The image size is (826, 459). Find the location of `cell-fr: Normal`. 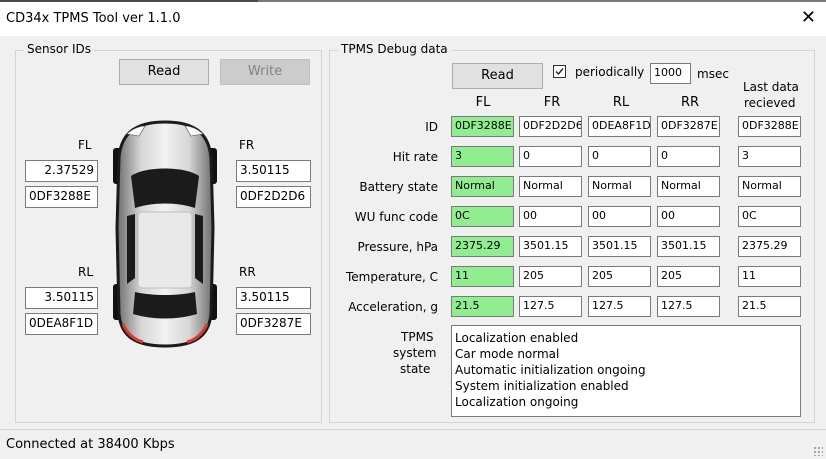

cell-fr: Normal is located at coordinates (550, 186).